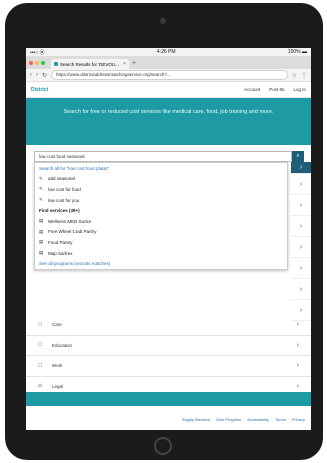 This screenshot has width=327, height=463. What do you see at coordinates (280, 419) in the screenshot?
I see `footer-link: Terms` at bounding box center [280, 419].